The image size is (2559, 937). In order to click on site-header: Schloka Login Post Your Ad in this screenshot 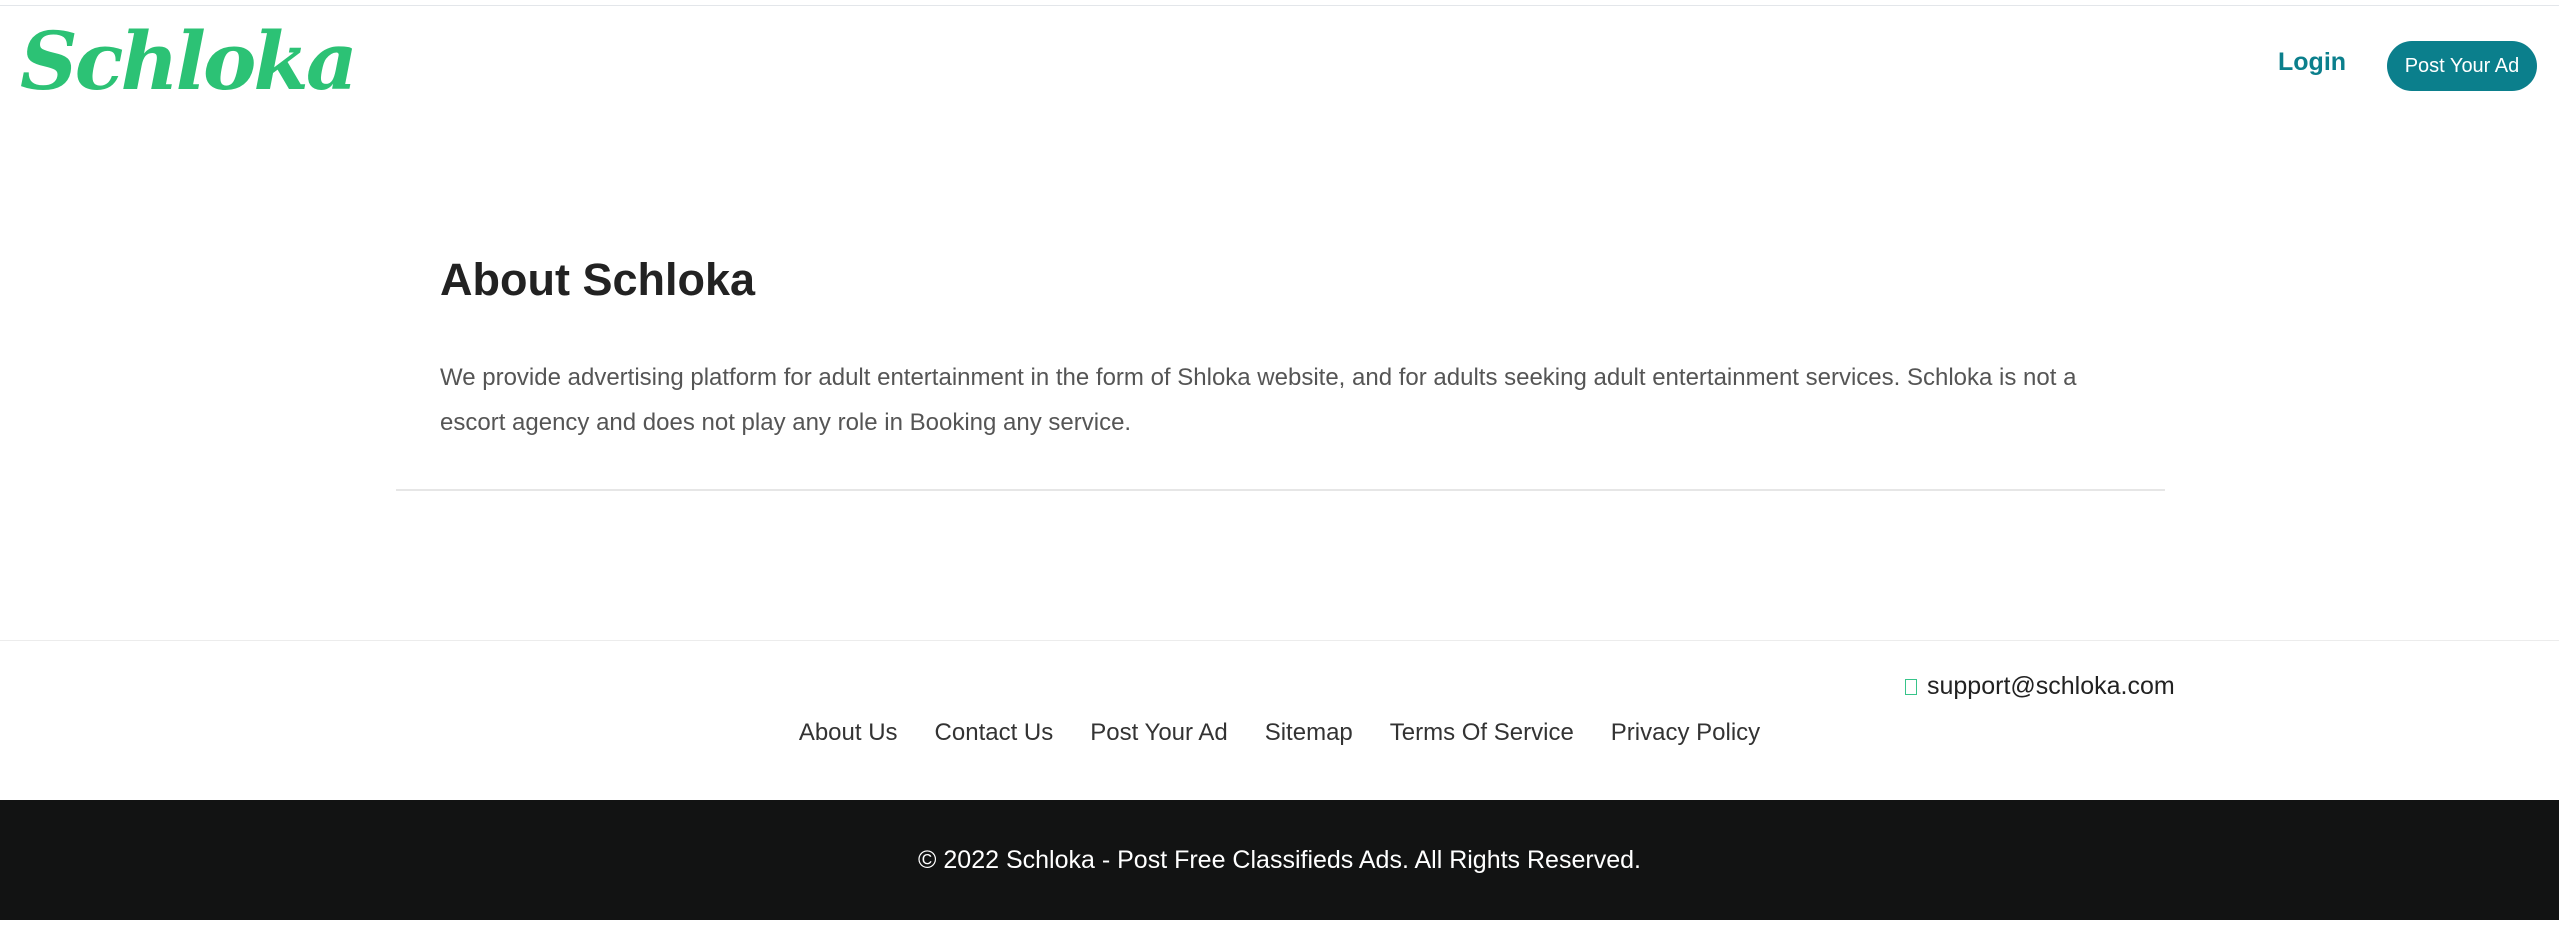, I will do `click(1279, 61)`.